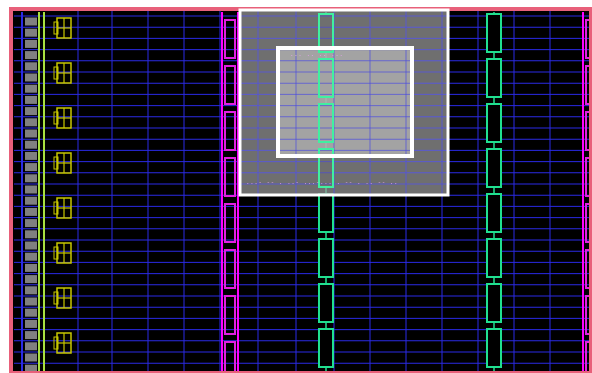 The width and height of the screenshot is (592, 373). I want to click on inner-highlight-fill, so click(345, 102).